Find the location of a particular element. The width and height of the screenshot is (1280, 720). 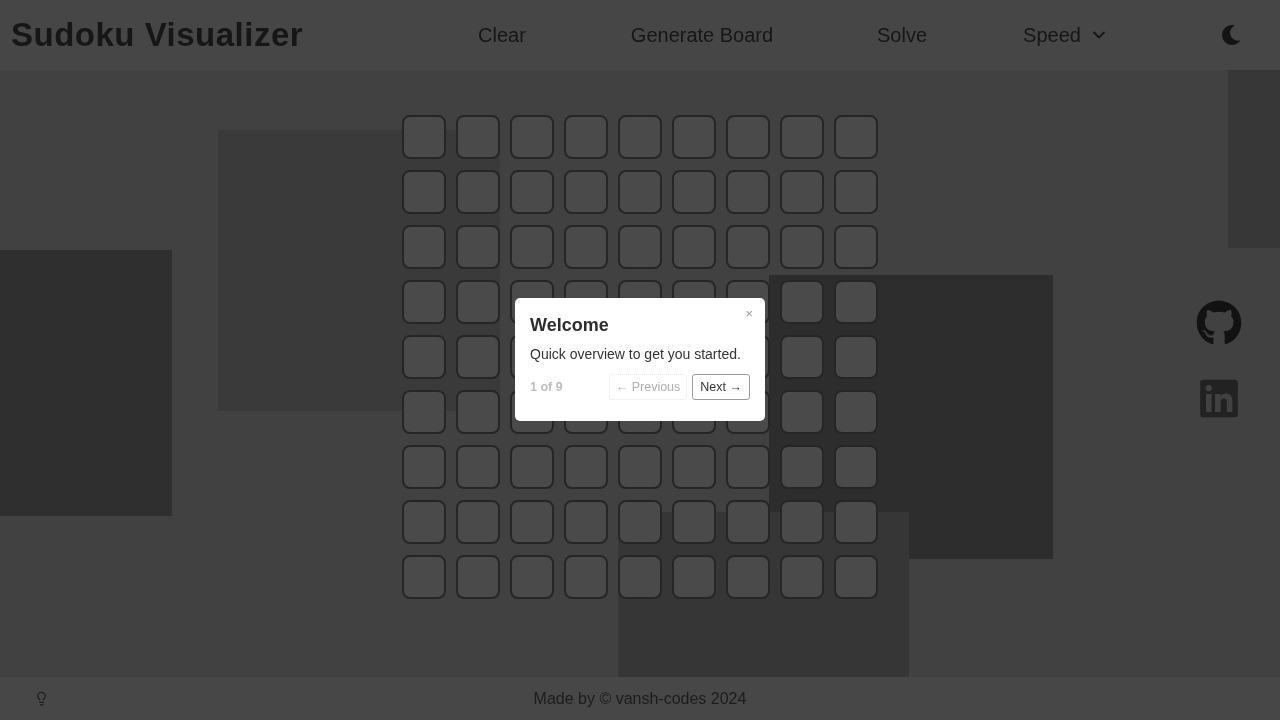

tour-title: Welcome is located at coordinates (570, 325).